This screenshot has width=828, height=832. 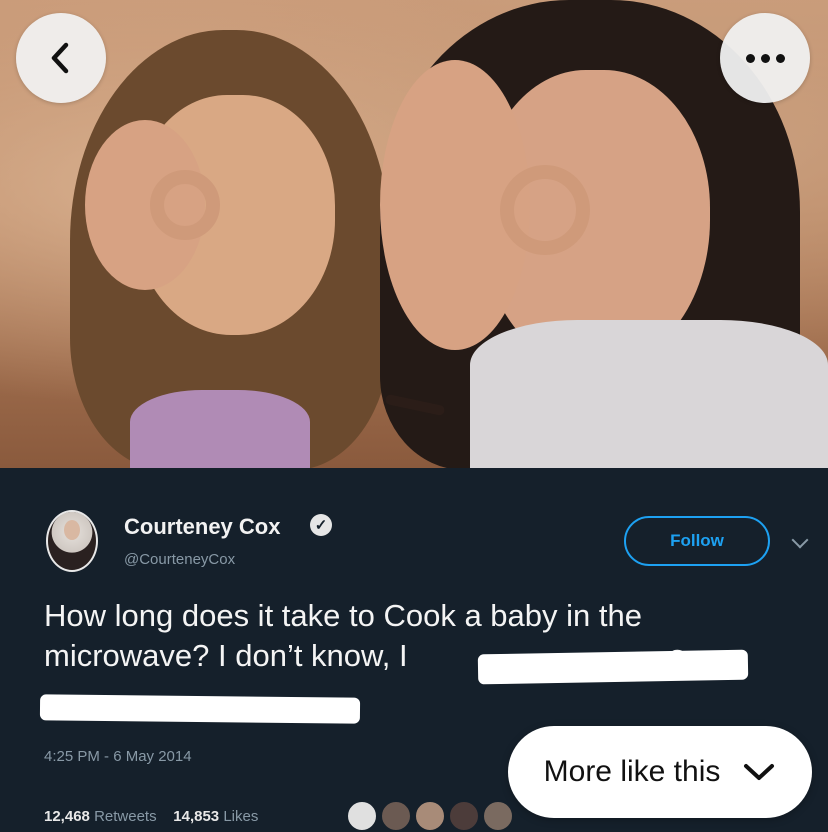 I want to click on watermark: ♪ @tribalny3.0, so click(x=692, y=797).